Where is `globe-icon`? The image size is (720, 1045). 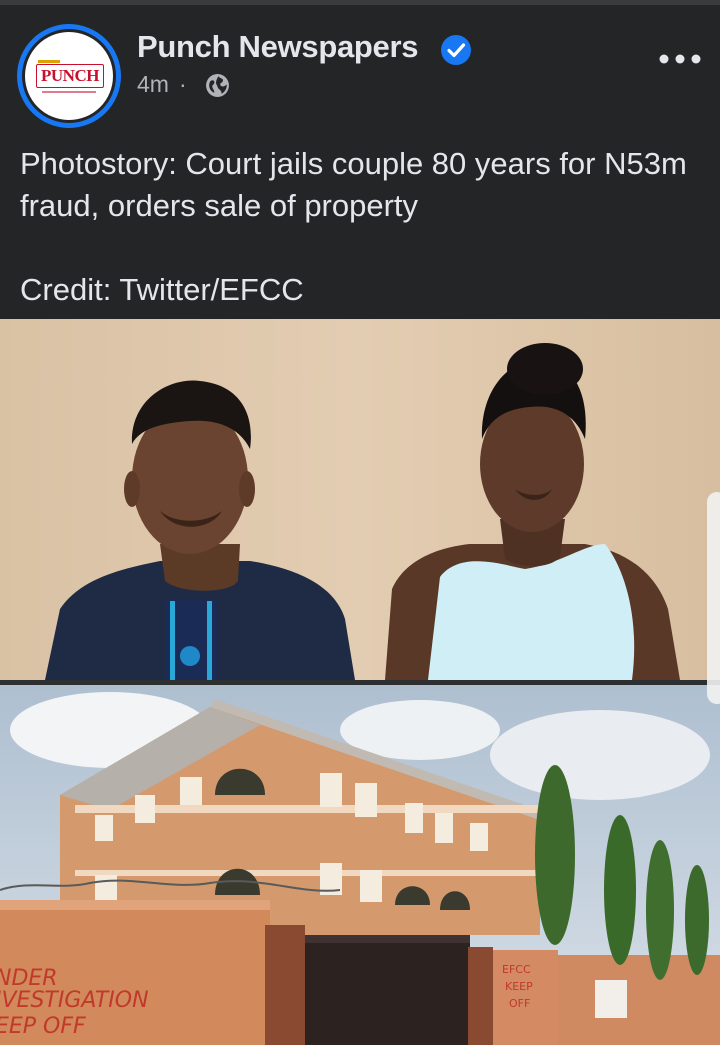 globe-icon is located at coordinates (217, 85).